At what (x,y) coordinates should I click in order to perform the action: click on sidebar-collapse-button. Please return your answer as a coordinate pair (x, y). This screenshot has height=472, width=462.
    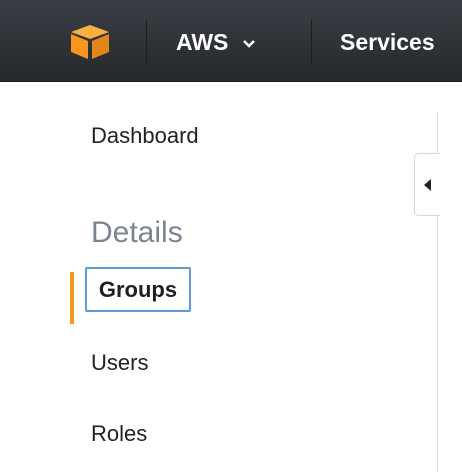
    Looking at the image, I should click on (427, 184).